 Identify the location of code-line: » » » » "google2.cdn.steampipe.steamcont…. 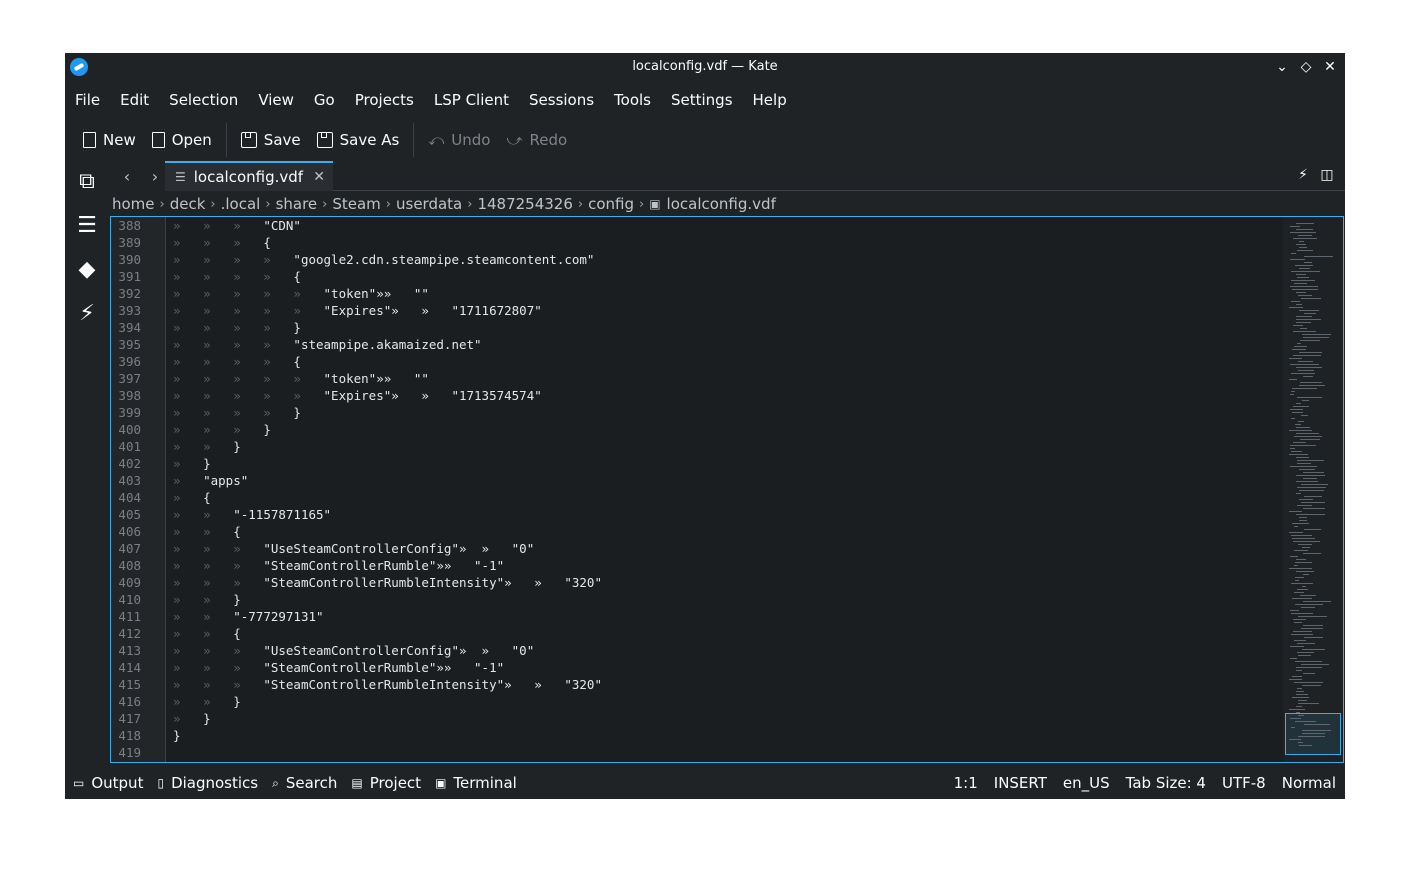
(383, 259).